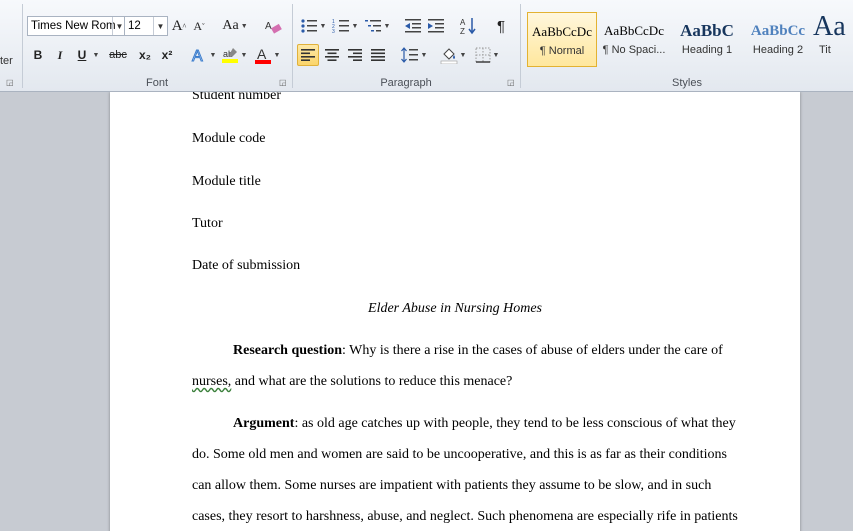  Describe the element at coordinates (687, 83) in the screenshot. I see `styles-group-label: Styles` at that location.